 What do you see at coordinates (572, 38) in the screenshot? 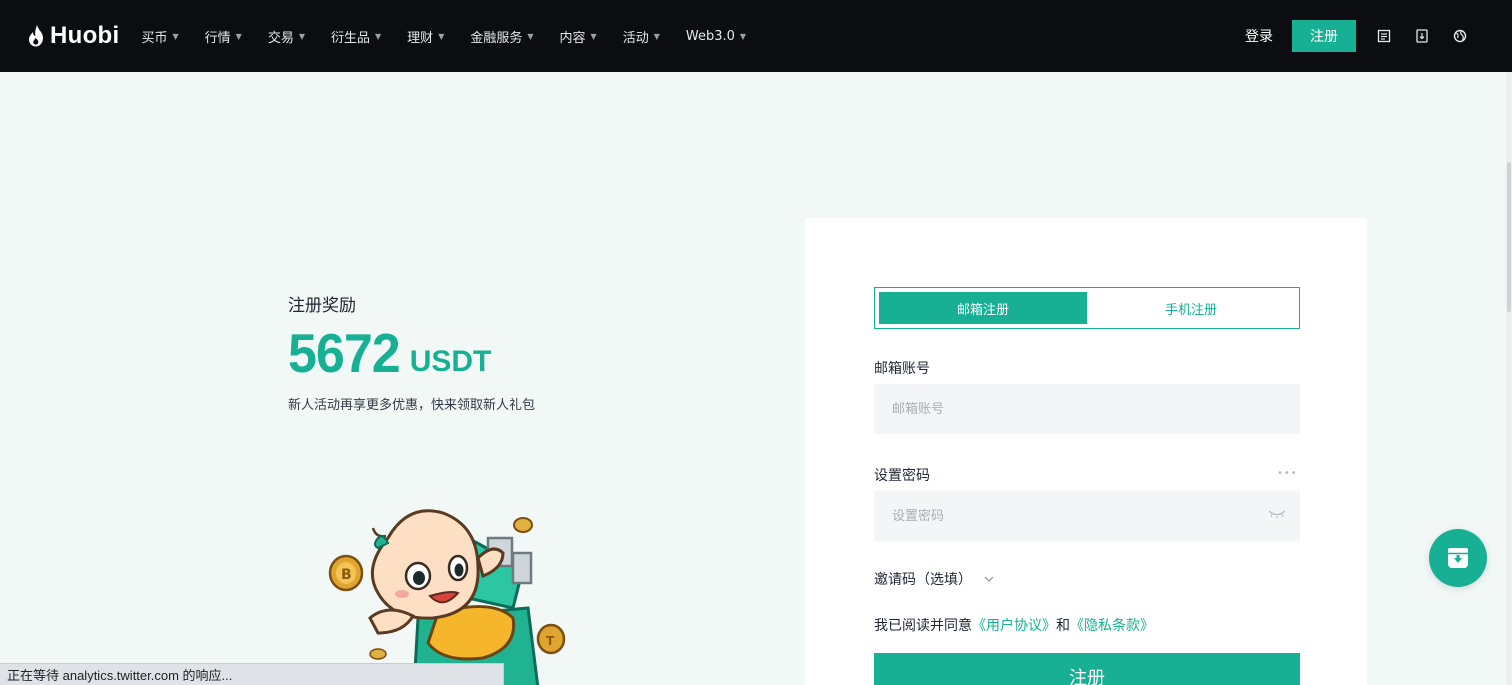
I see `nav-item-label: 内容` at bounding box center [572, 38].